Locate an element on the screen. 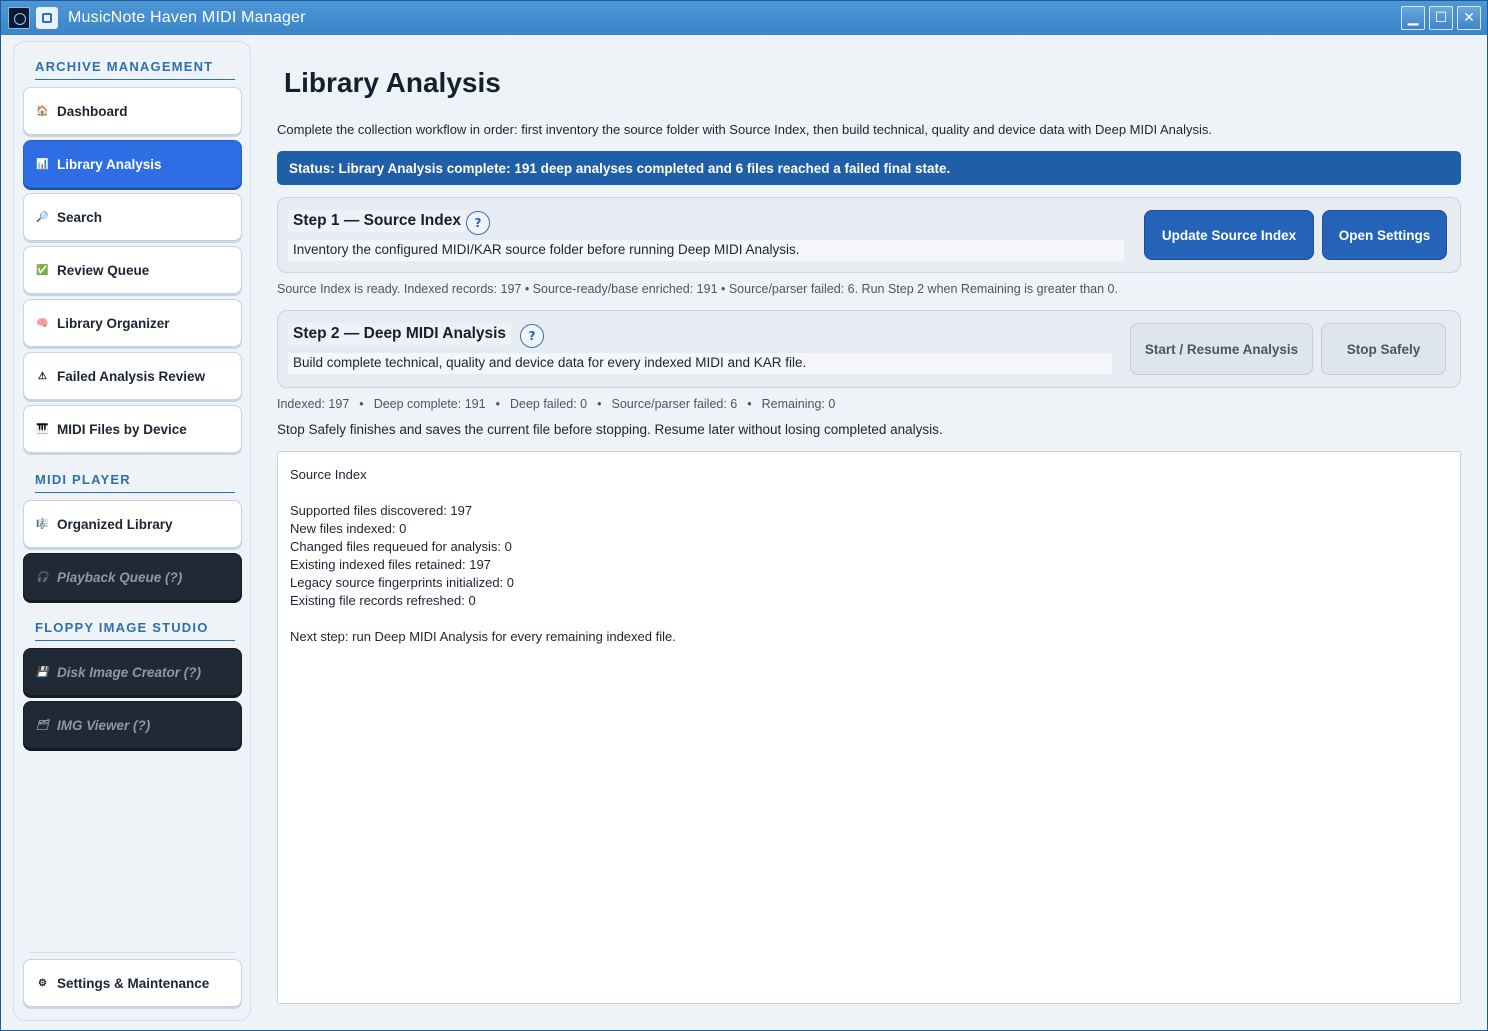 This screenshot has width=1488, height=1031. warning-icon: ⚠ is located at coordinates (42, 376).